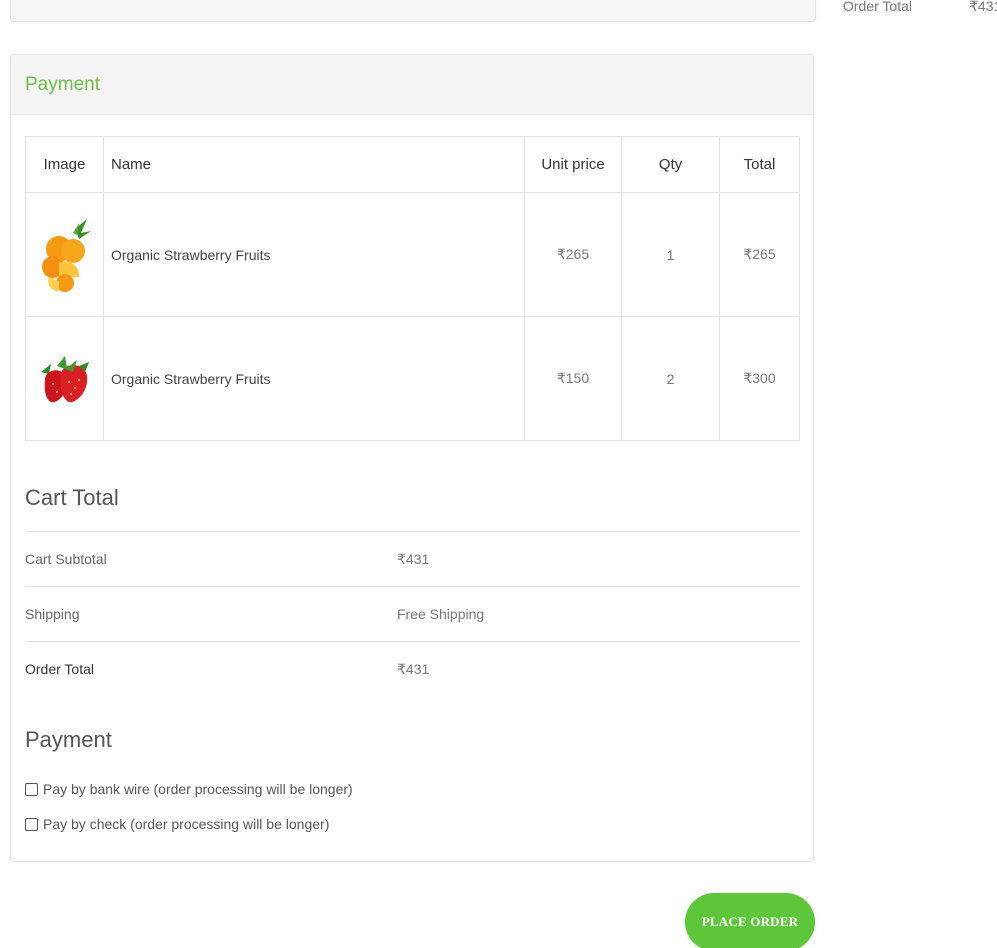  Describe the element at coordinates (573, 254) in the screenshot. I see `product-unit-price: ₹265` at that location.